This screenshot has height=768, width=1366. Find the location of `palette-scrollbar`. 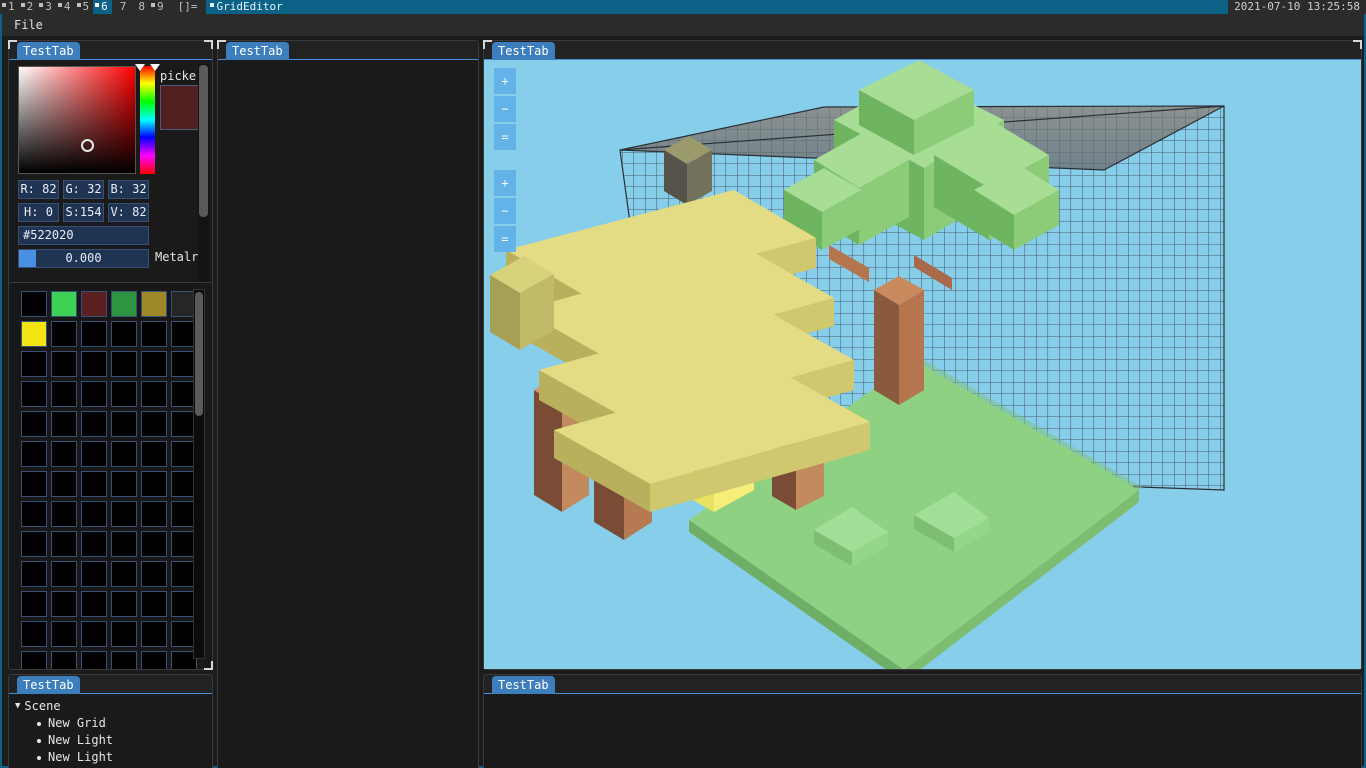

palette-scrollbar is located at coordinates (199, 474).